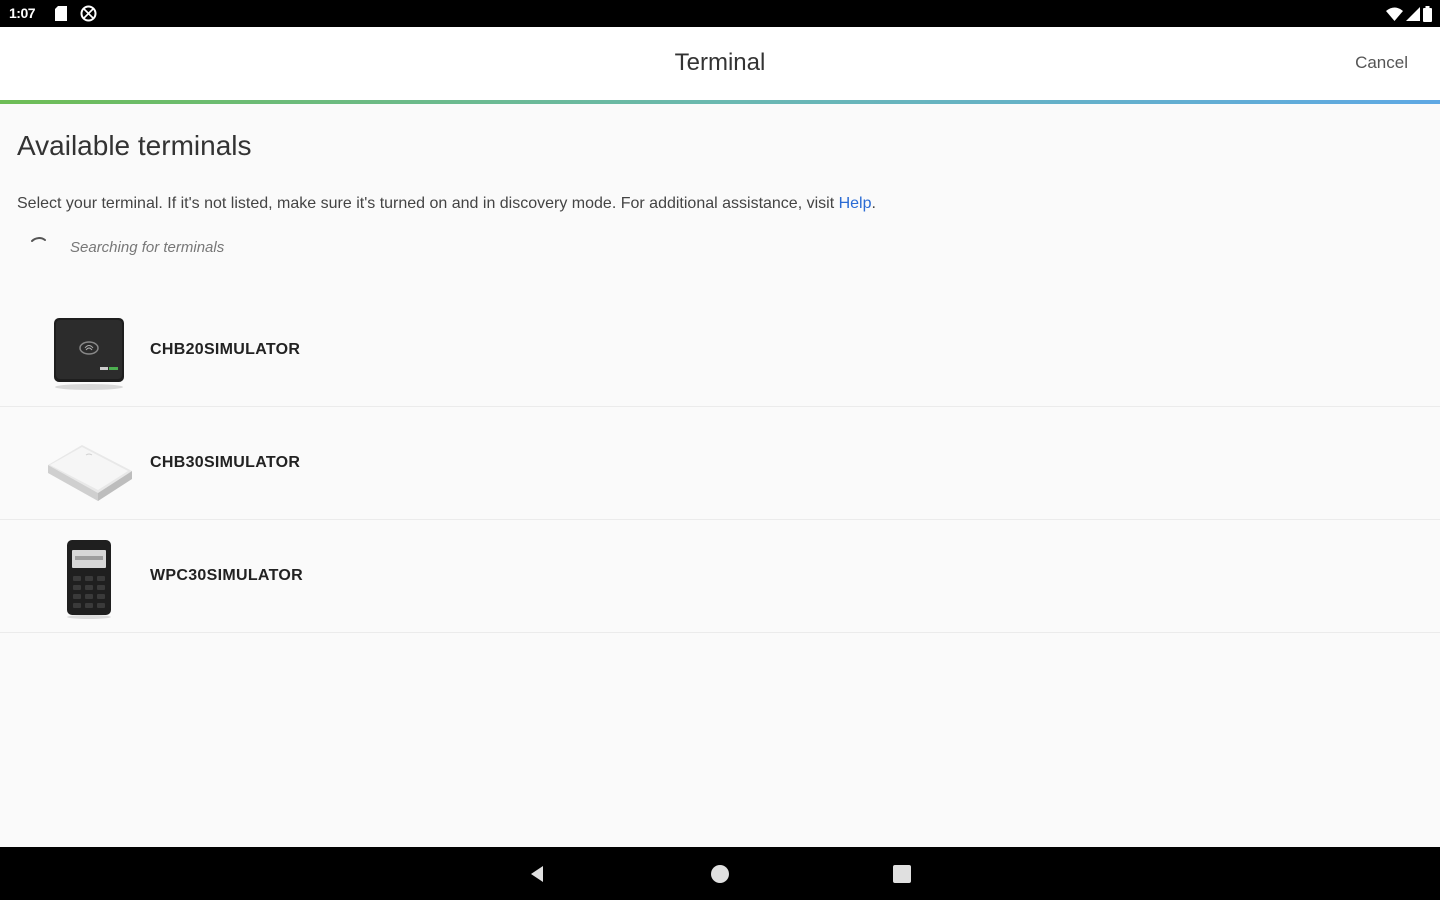 The image size is (1440, 900). What do you see at coordinates (89, 354) in the screenshot?
I see `card-reader-black-icon` at bounding box center [89, 354].